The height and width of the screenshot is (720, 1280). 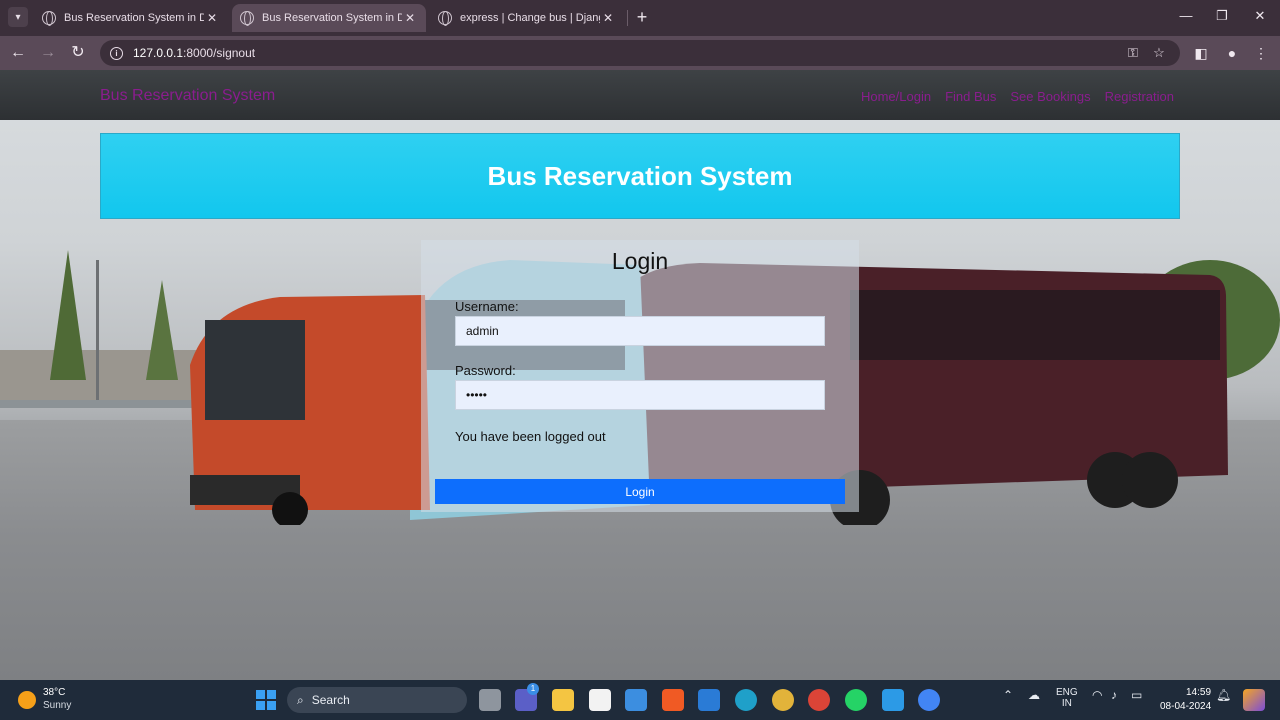 I want to click on address-bar: i 127.0.0.1:8000/signout ⚿ ☆, so click(x=640, y=53).